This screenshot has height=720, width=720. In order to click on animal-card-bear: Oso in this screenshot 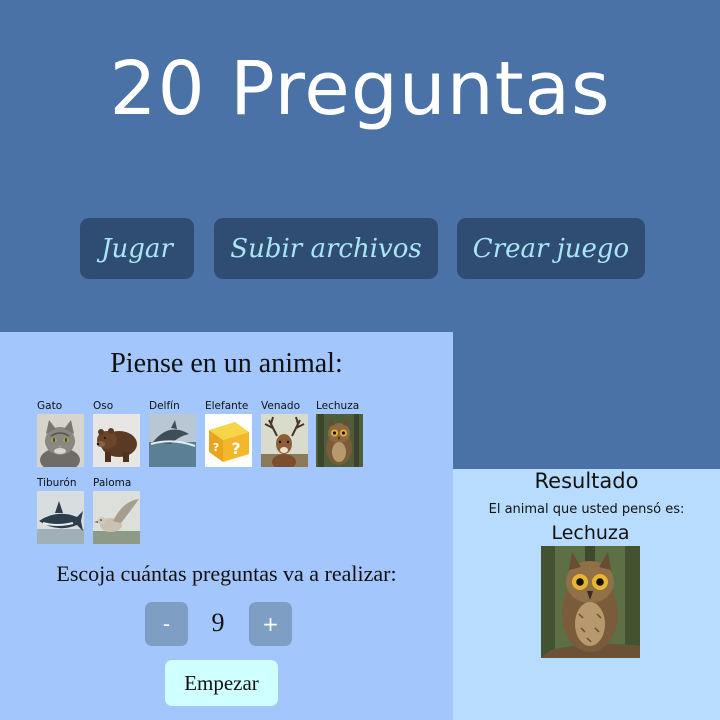, I will do `click(121, 433)`.